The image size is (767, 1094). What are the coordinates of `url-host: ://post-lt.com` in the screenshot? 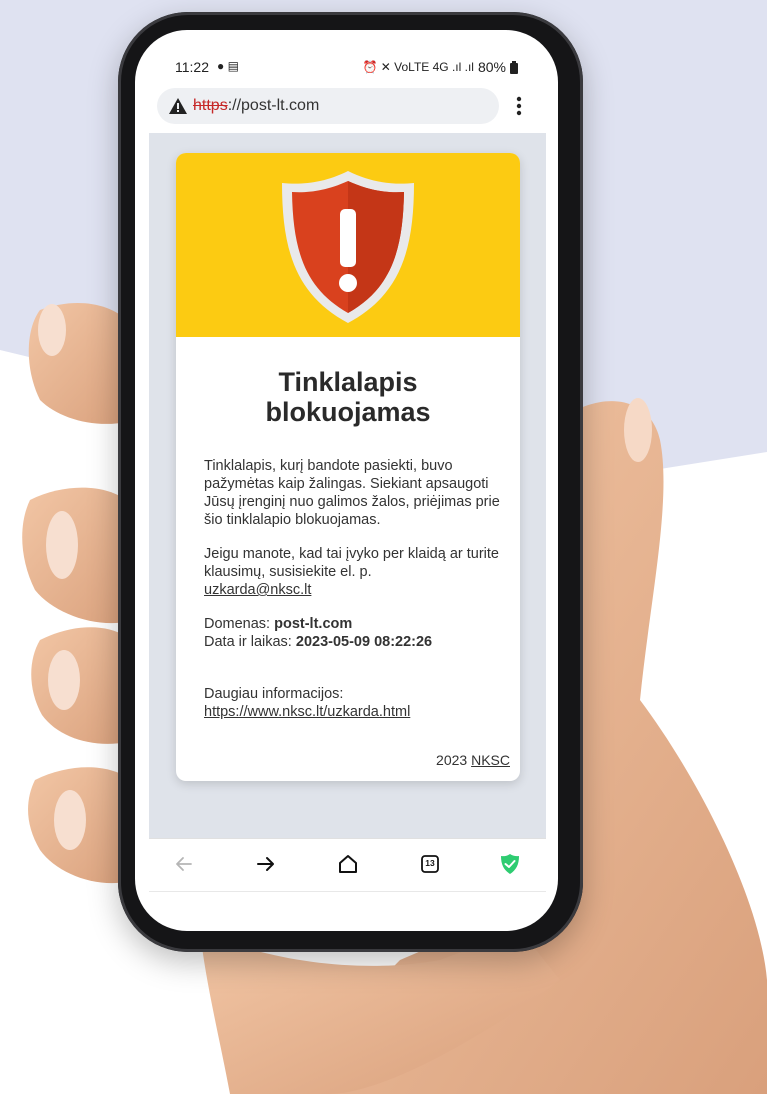 It's located at (273, 105).